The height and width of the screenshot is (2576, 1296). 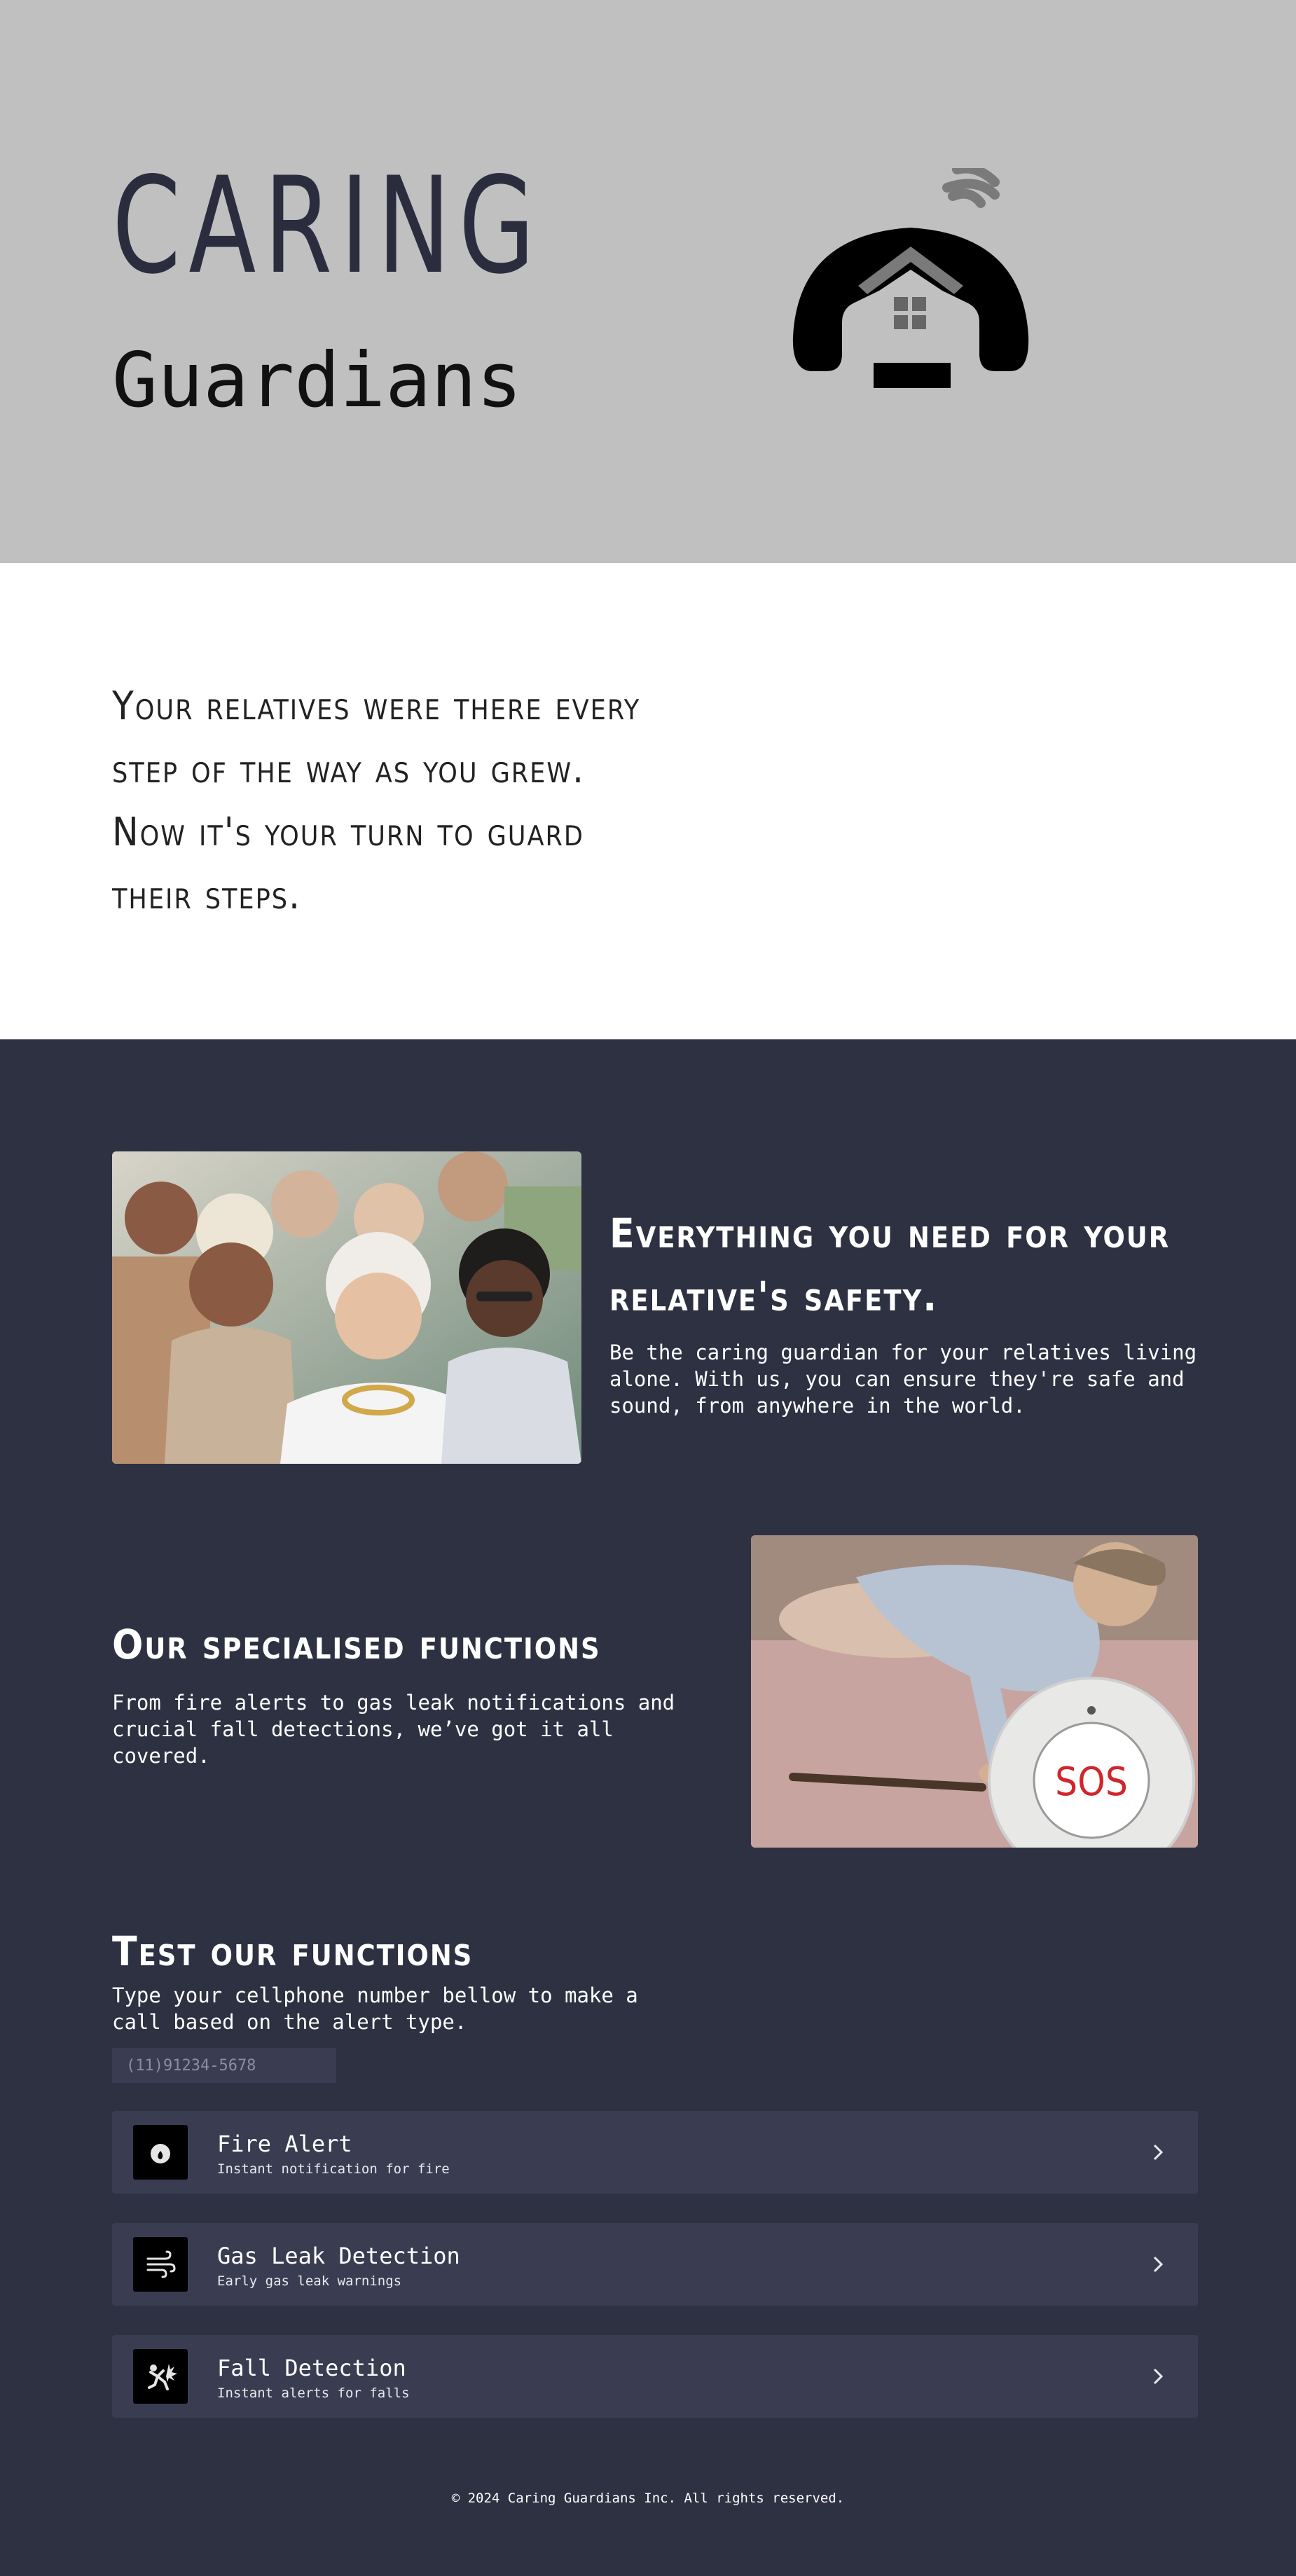 I want to click on house-phone-signal-icon, so click(x=910, y=278).